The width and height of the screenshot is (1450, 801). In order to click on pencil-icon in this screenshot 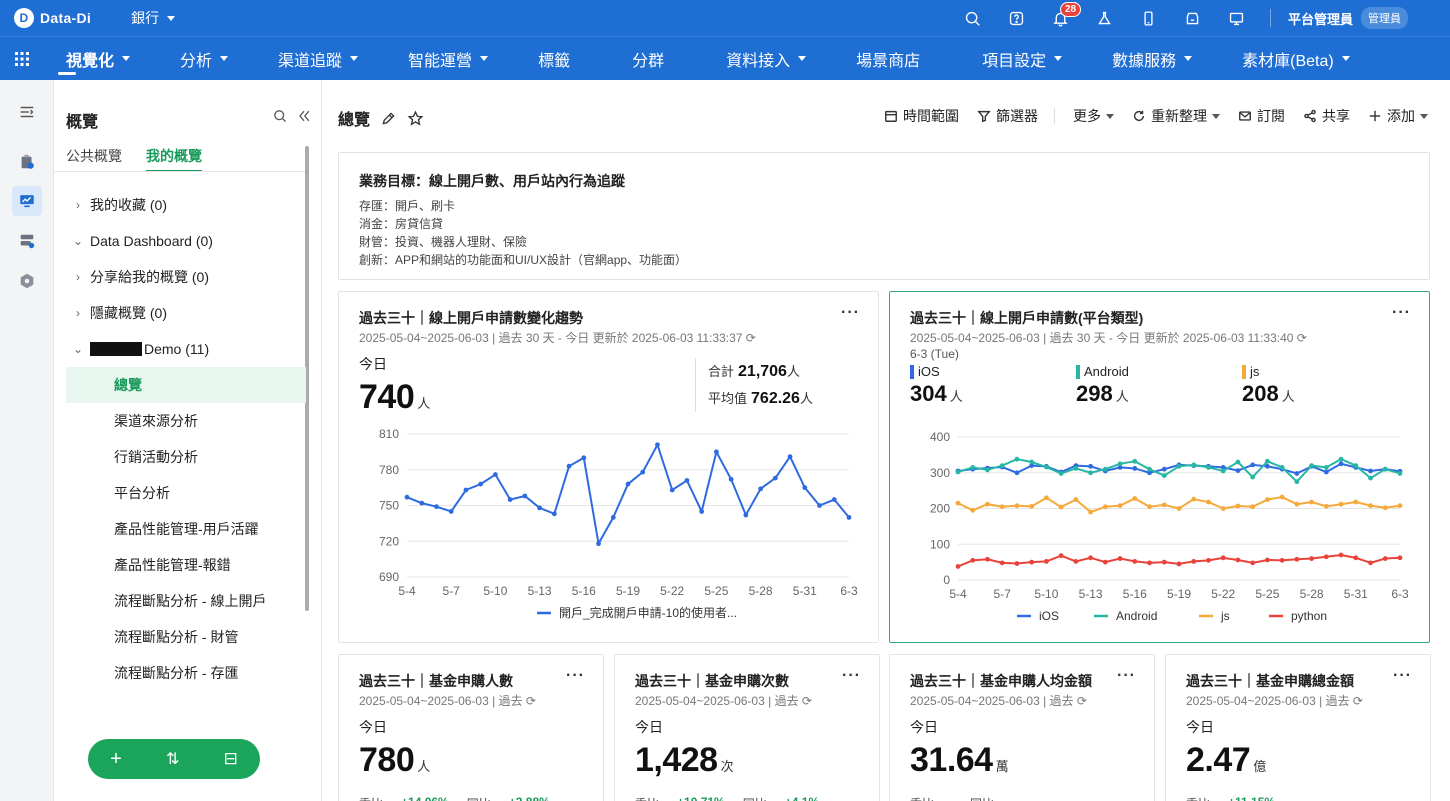, I will do `click(388, 118)`.